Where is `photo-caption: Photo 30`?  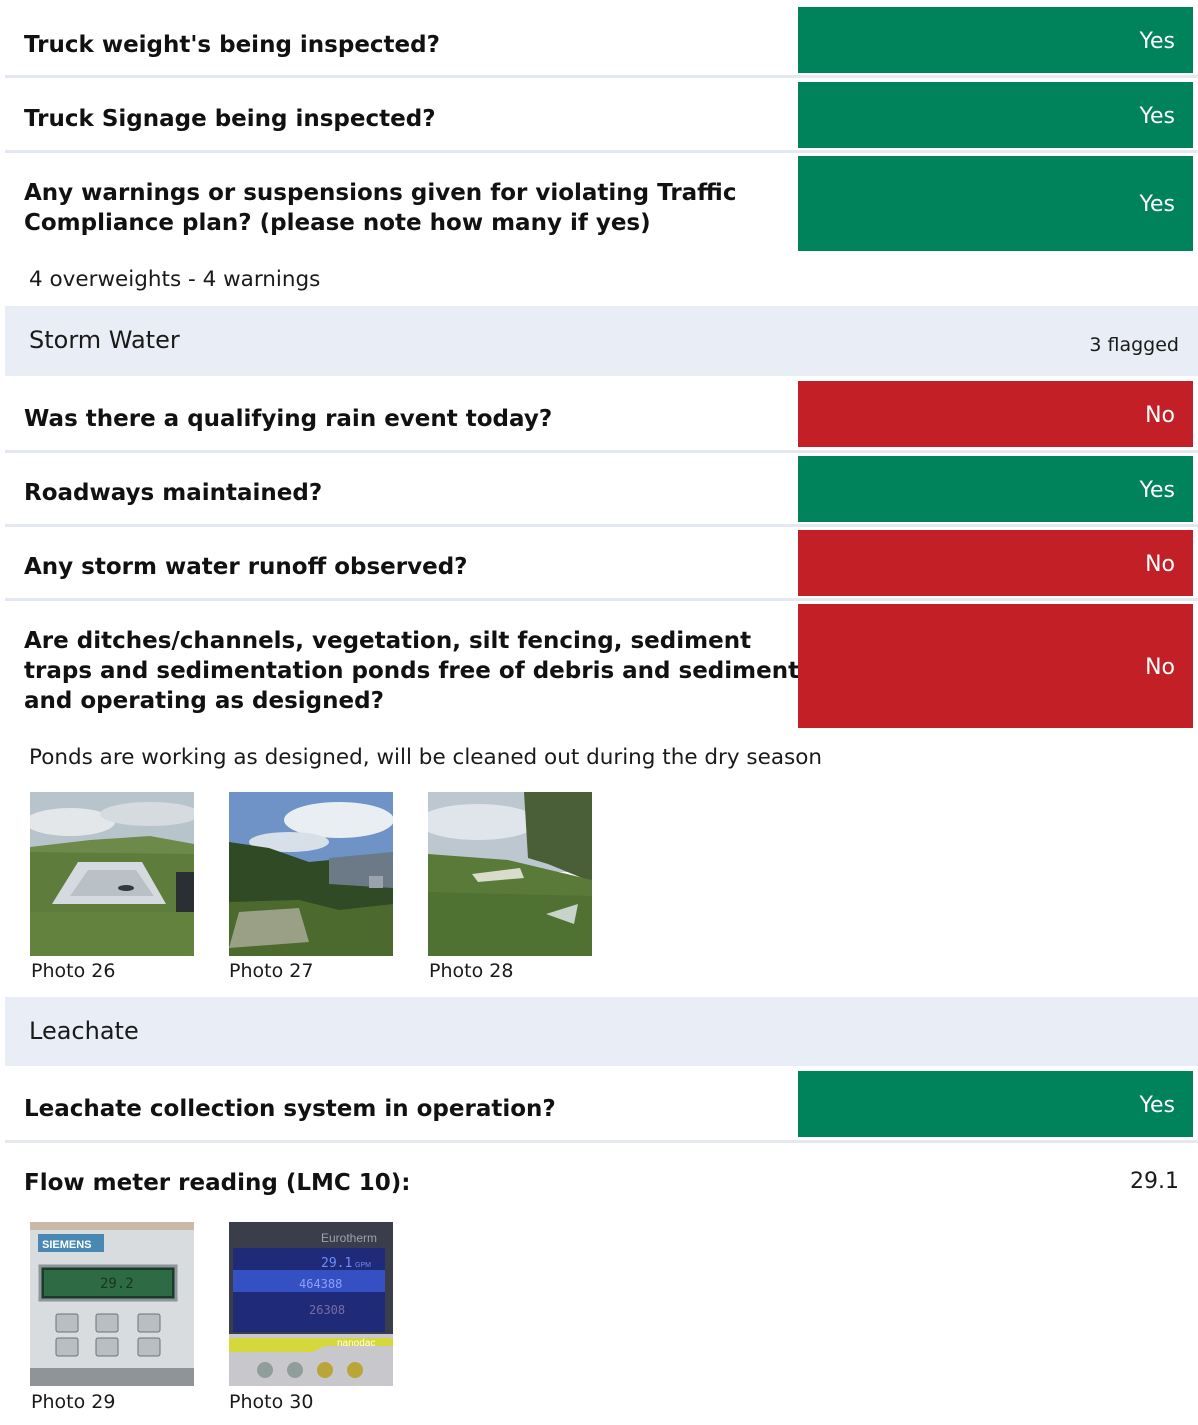 photo-caption: Photo 30 is located at coordinates (271, 1402).